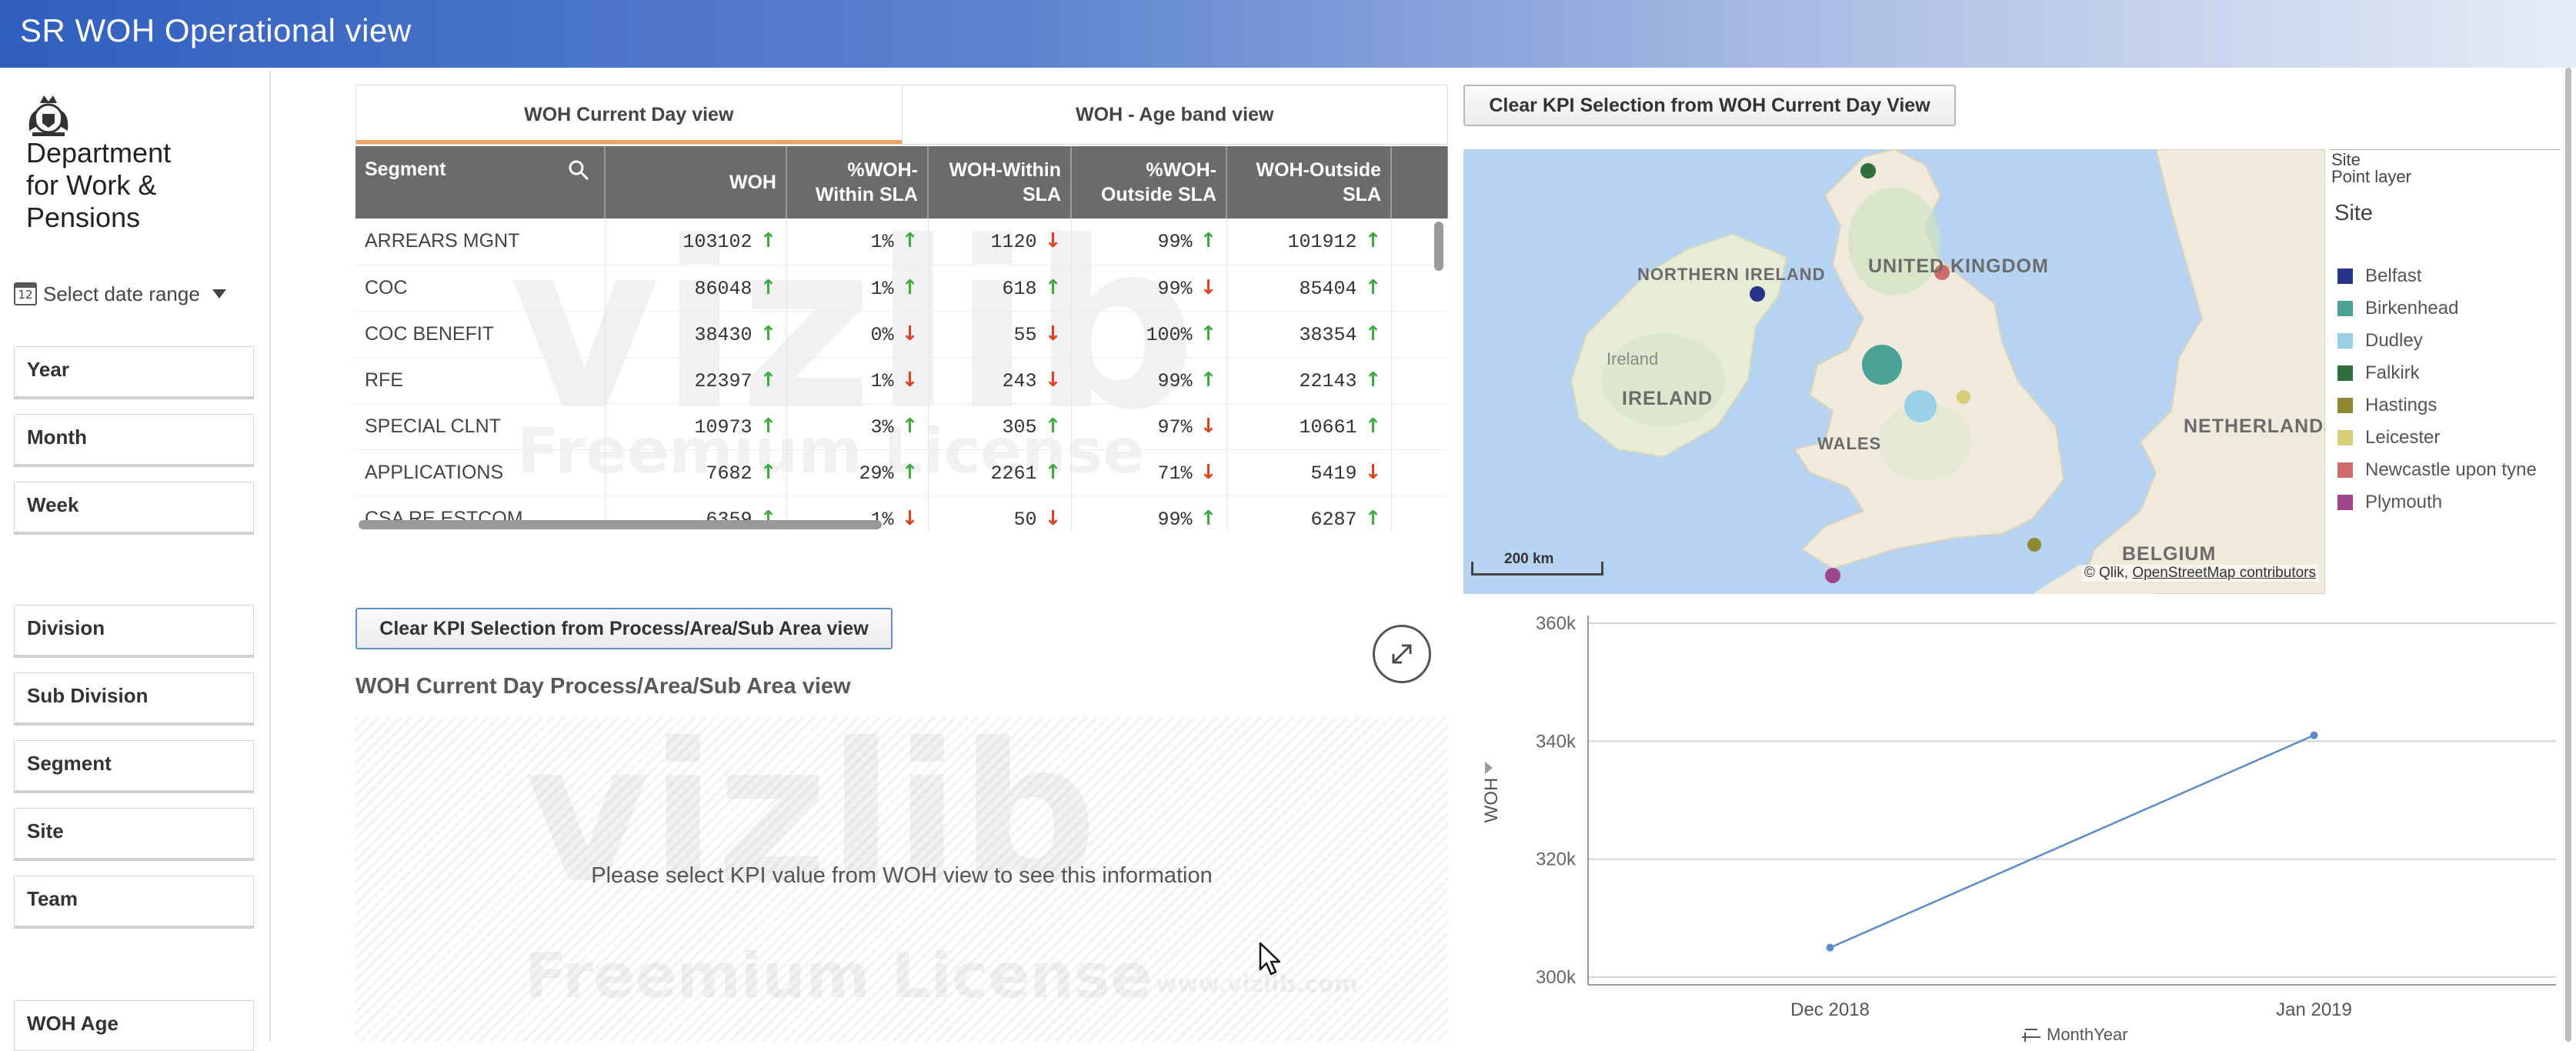  What do you see at coordinates (134, 372) in the screenshot?
I see `filter-year: Year` at bounding box center [134, 372].